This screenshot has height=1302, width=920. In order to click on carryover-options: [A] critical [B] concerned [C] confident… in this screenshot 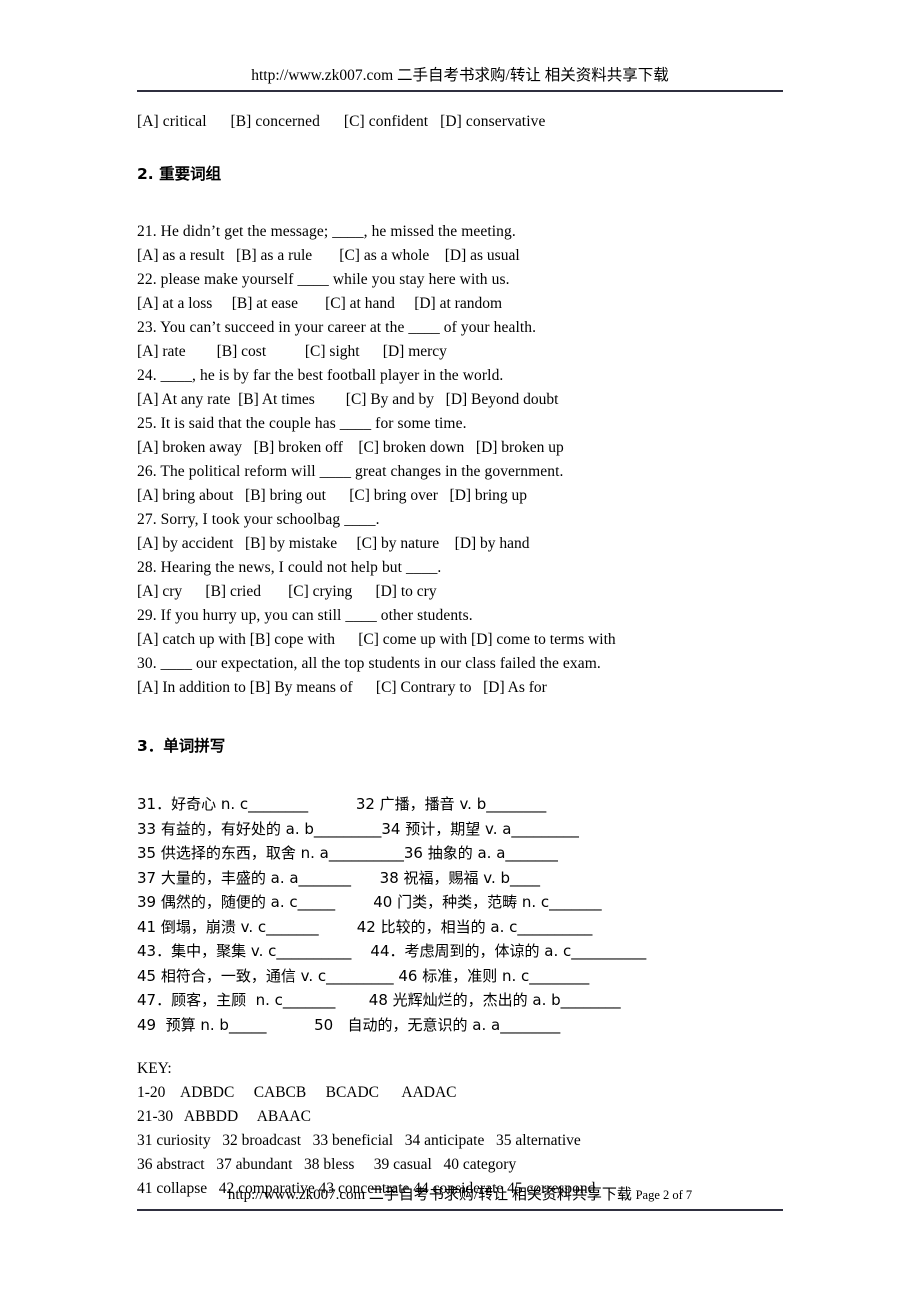, I will do `click(341, 121)`.